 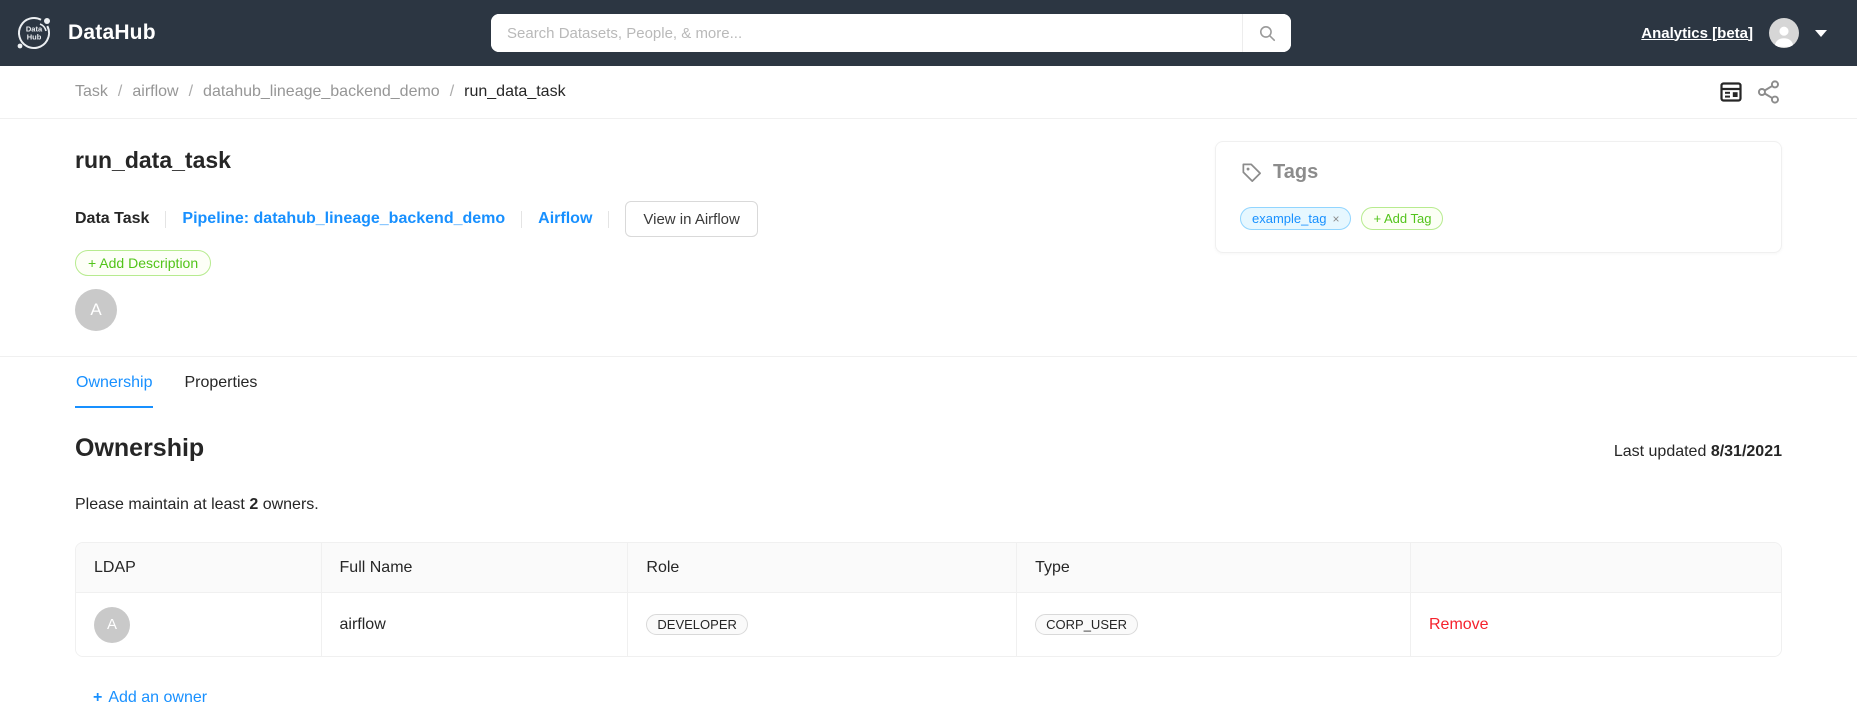 What do you see at coordinates (565, 219) in the screenshot?
I see `platform-airflow-link: Airflow` at bounding box center [565, 219].